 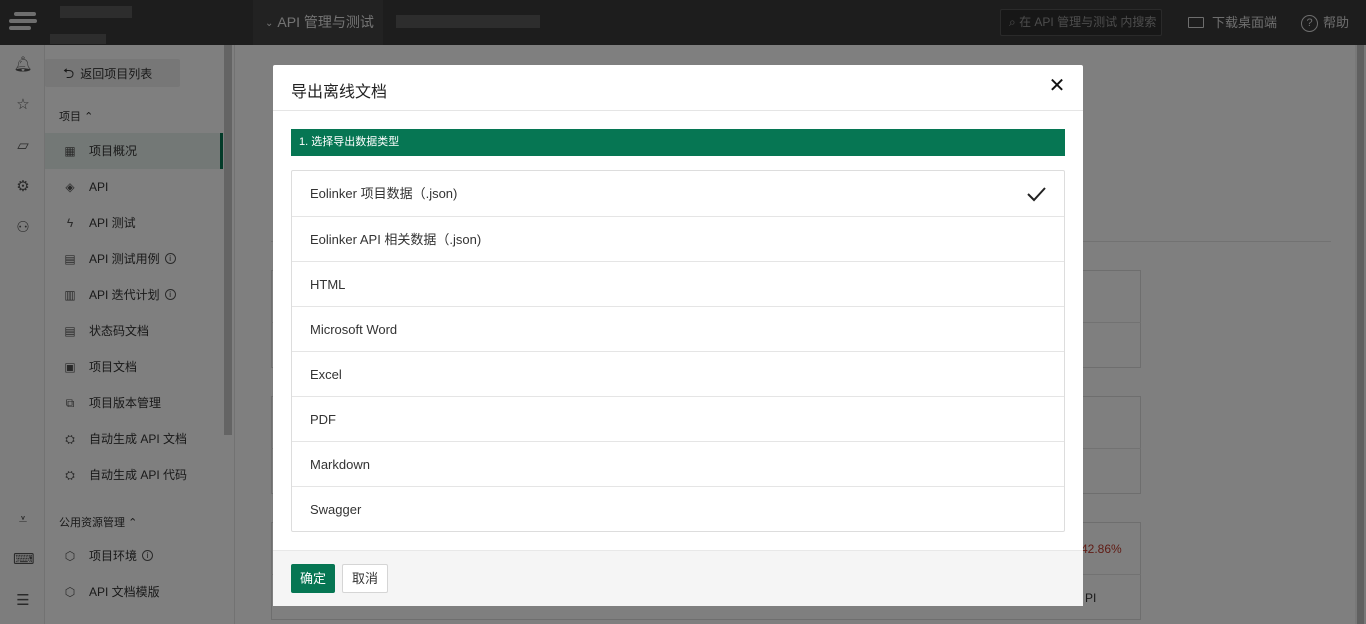 What do you see at coordinates (678, 508) in the screenshot?
I see `option-swagger: Swagger` at bounding box center [678, 508].